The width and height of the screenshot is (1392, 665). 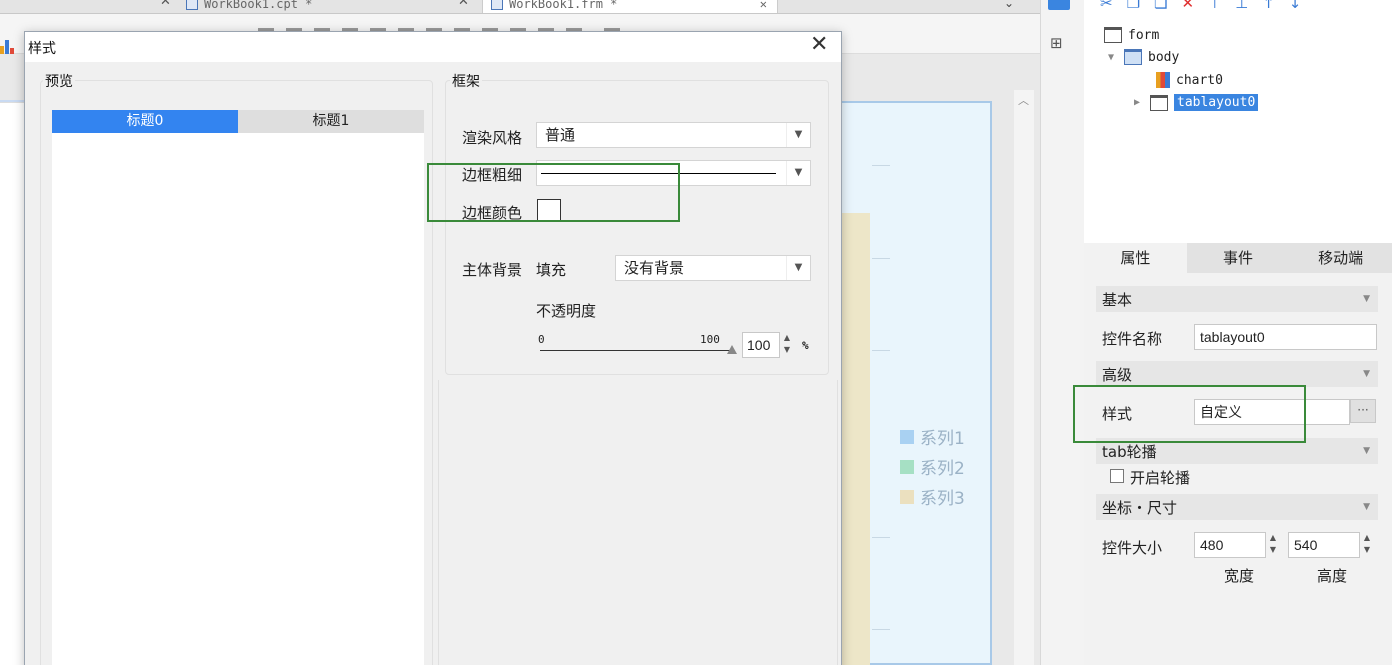 I want to click on fill-label: 填充, so click(x=551, y=270).